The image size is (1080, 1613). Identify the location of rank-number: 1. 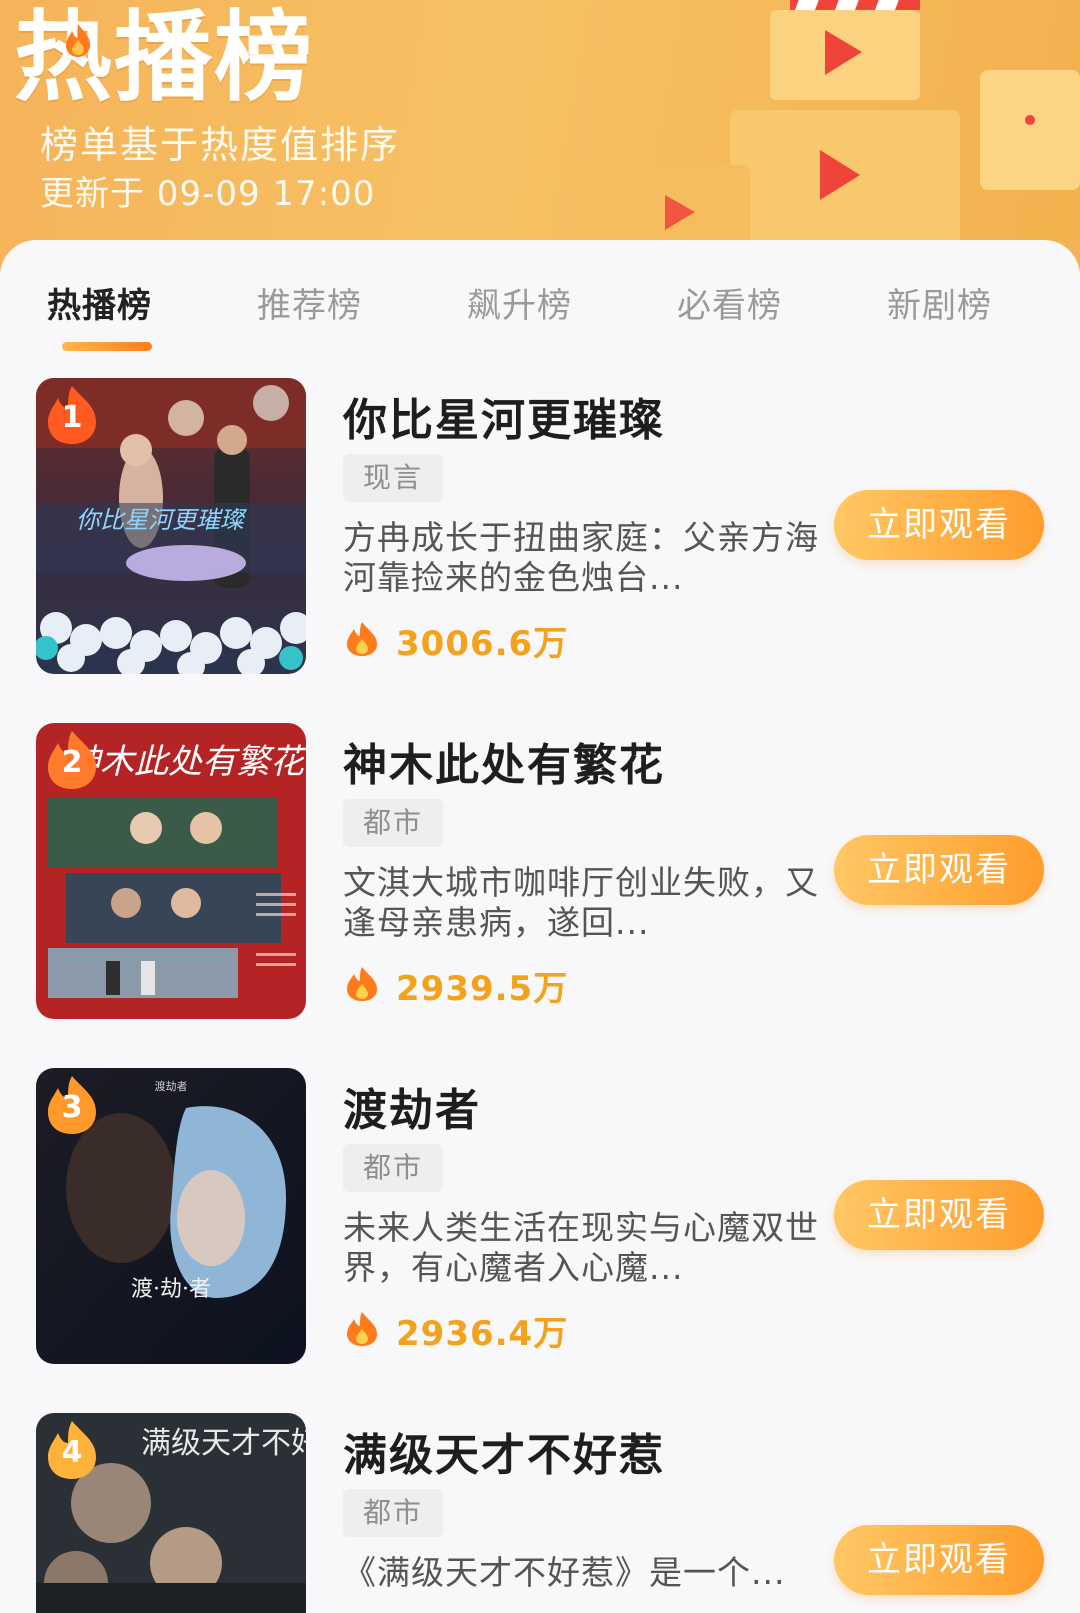
(72, 417).